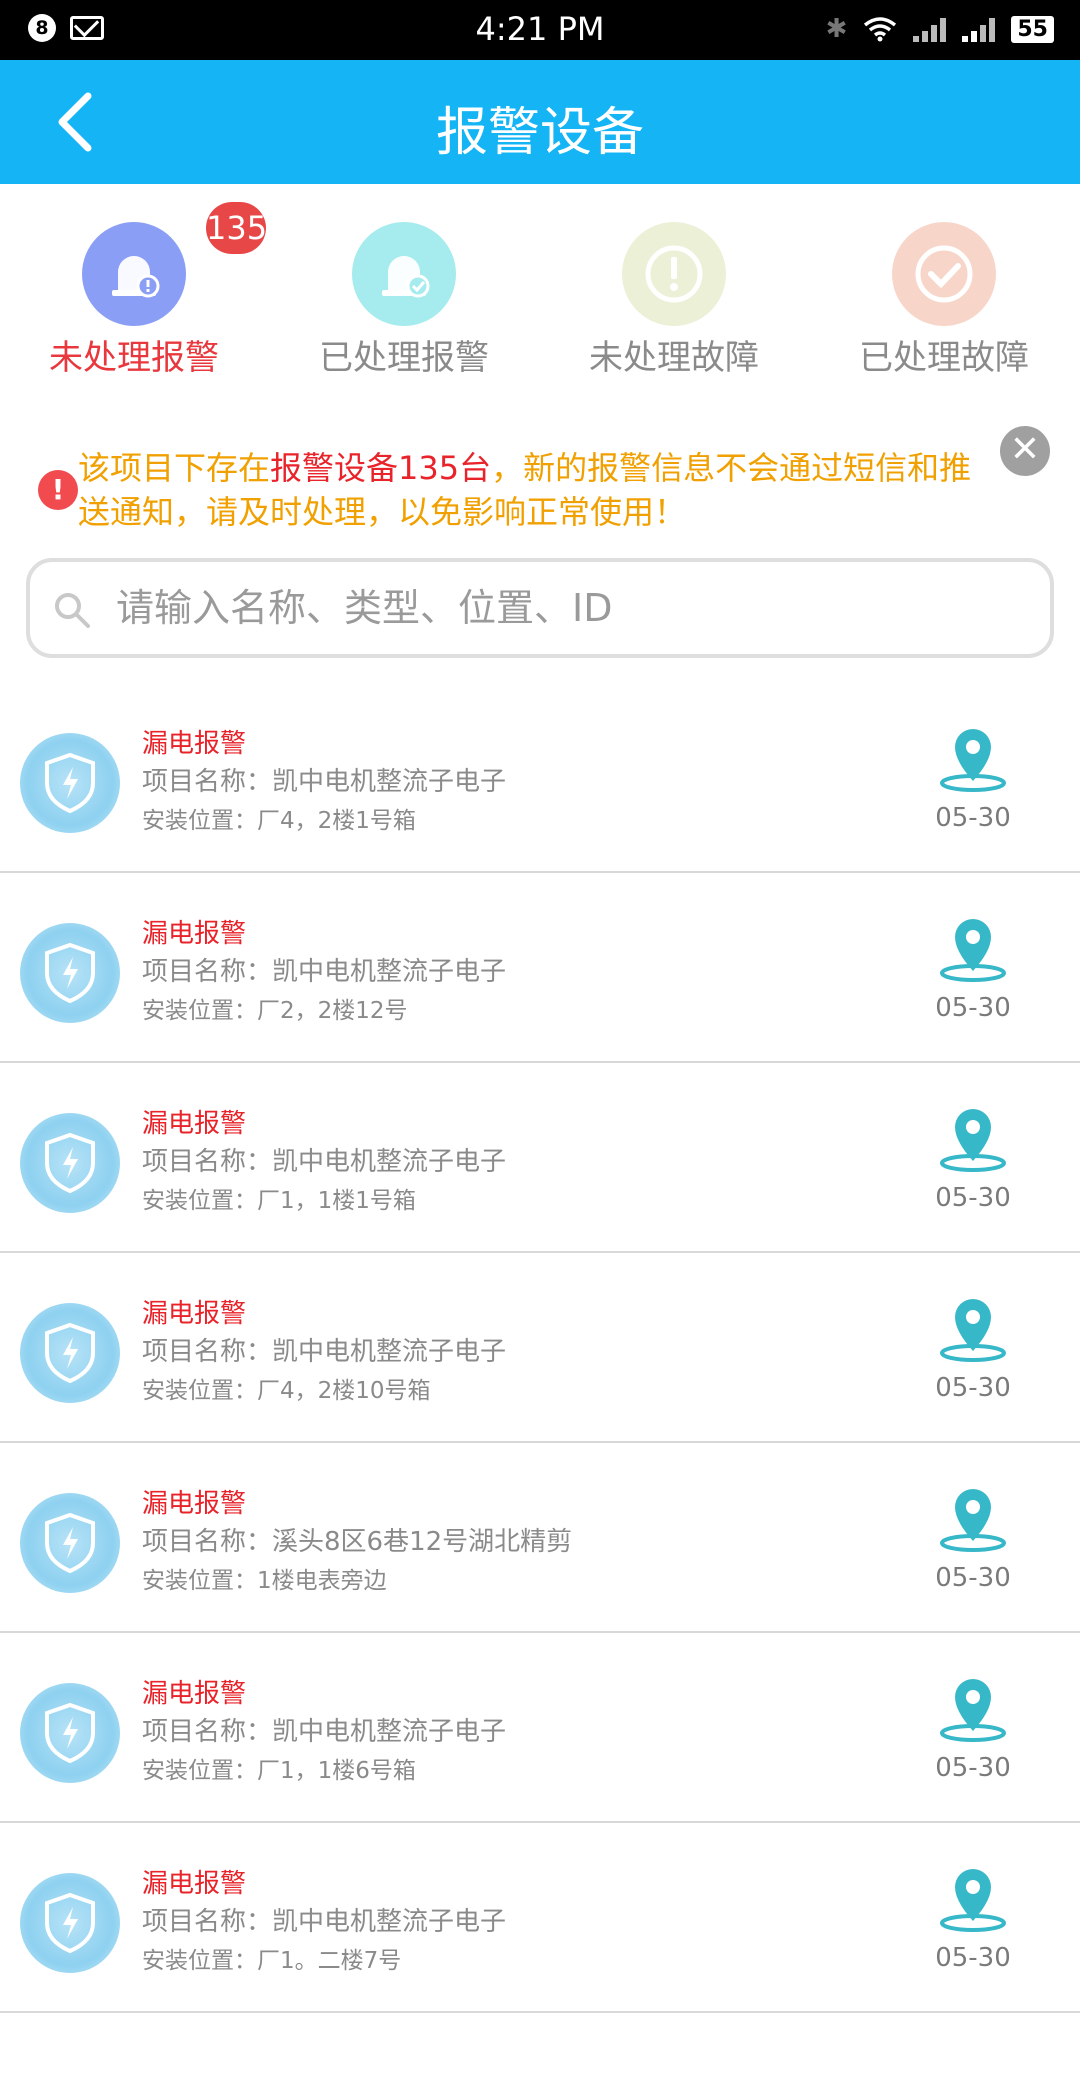 The width and height of the screenshot is (1080, 2073). Describe the element at coordinates (72, 610) in the screenshot. I see `search-icon` at that location.